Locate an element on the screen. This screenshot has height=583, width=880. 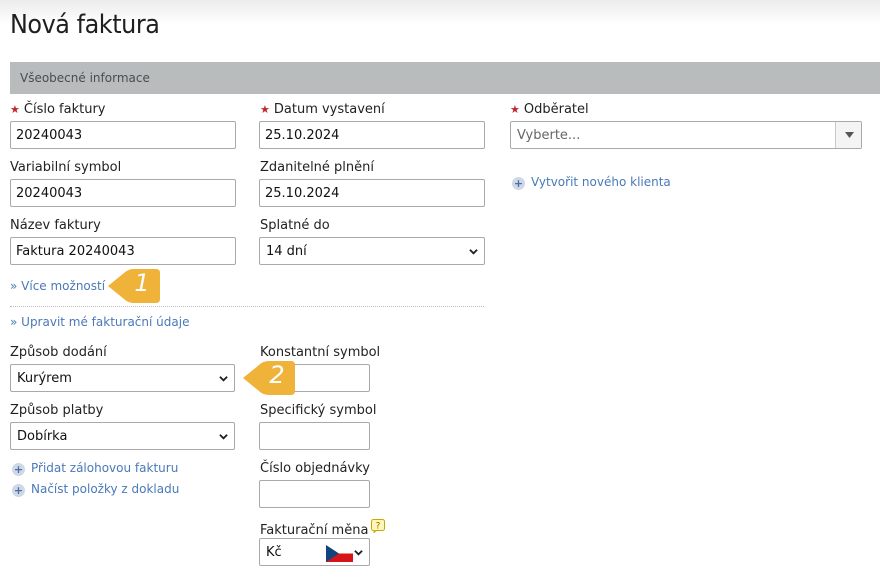
currency-label: Fakturační měna? is located at coordinates (323, 528).